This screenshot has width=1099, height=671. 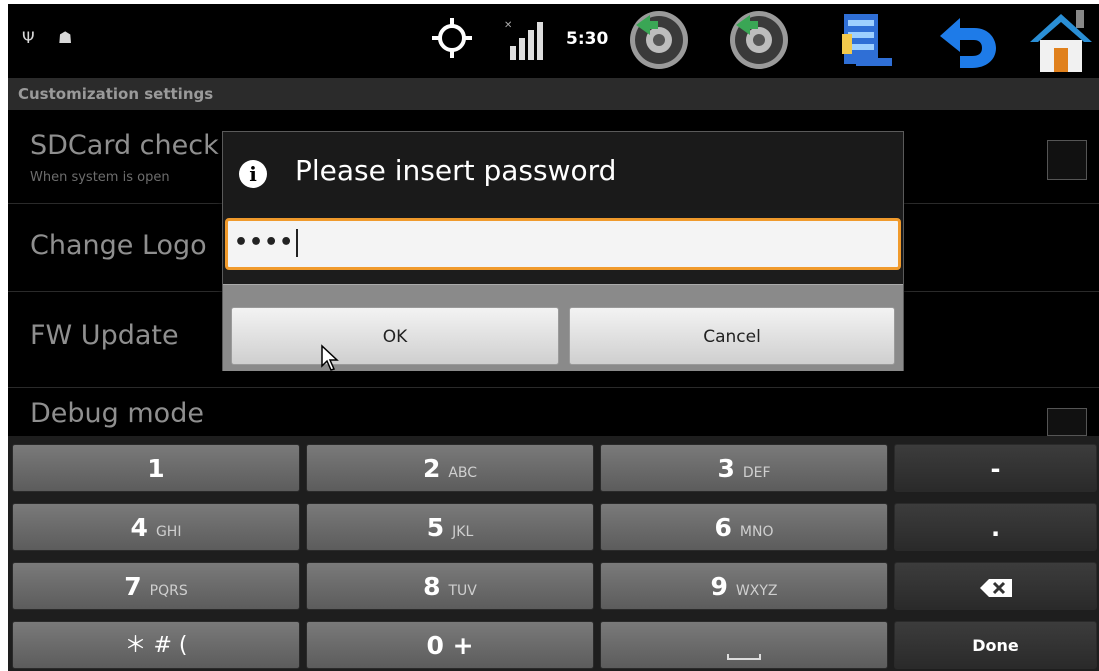 I want to click on key-3: 3 DEF, so click(x=744, y=468).